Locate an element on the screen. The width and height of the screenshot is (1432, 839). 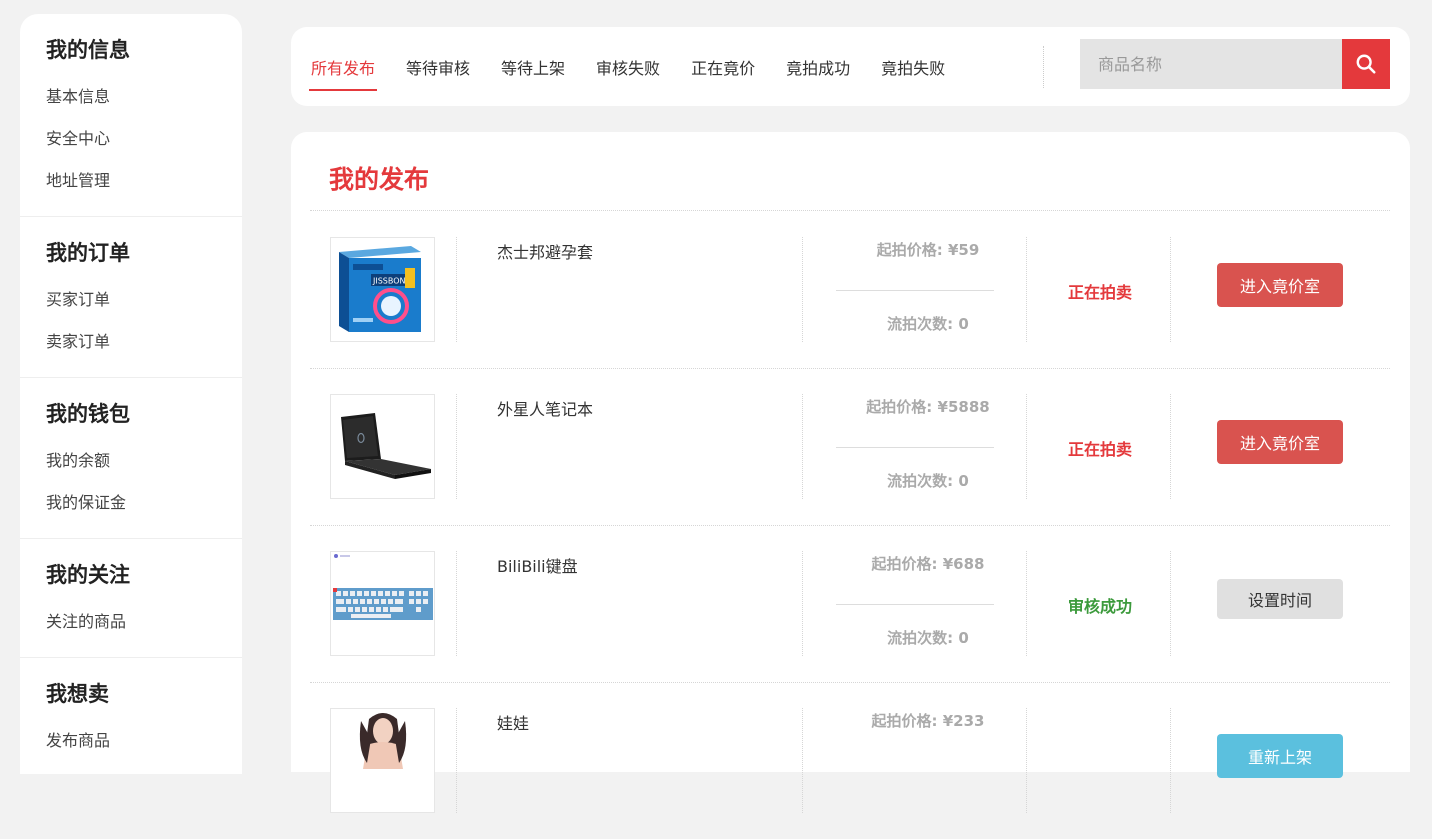
search-input is located at coordinates (1211, 64).